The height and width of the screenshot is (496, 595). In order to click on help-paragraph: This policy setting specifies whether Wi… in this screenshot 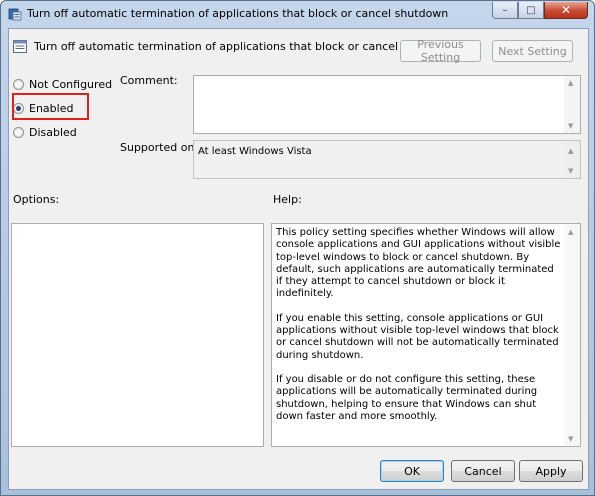, I will do `click(418, 263)`.